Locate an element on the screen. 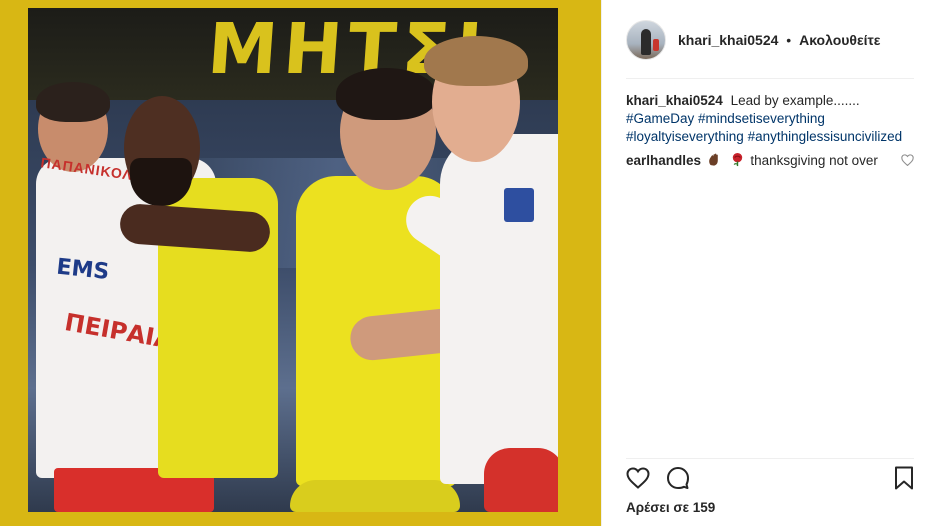 The height and width of the screenshot is (526, 935). bookmark-icon is located at coordinates (904, 480).